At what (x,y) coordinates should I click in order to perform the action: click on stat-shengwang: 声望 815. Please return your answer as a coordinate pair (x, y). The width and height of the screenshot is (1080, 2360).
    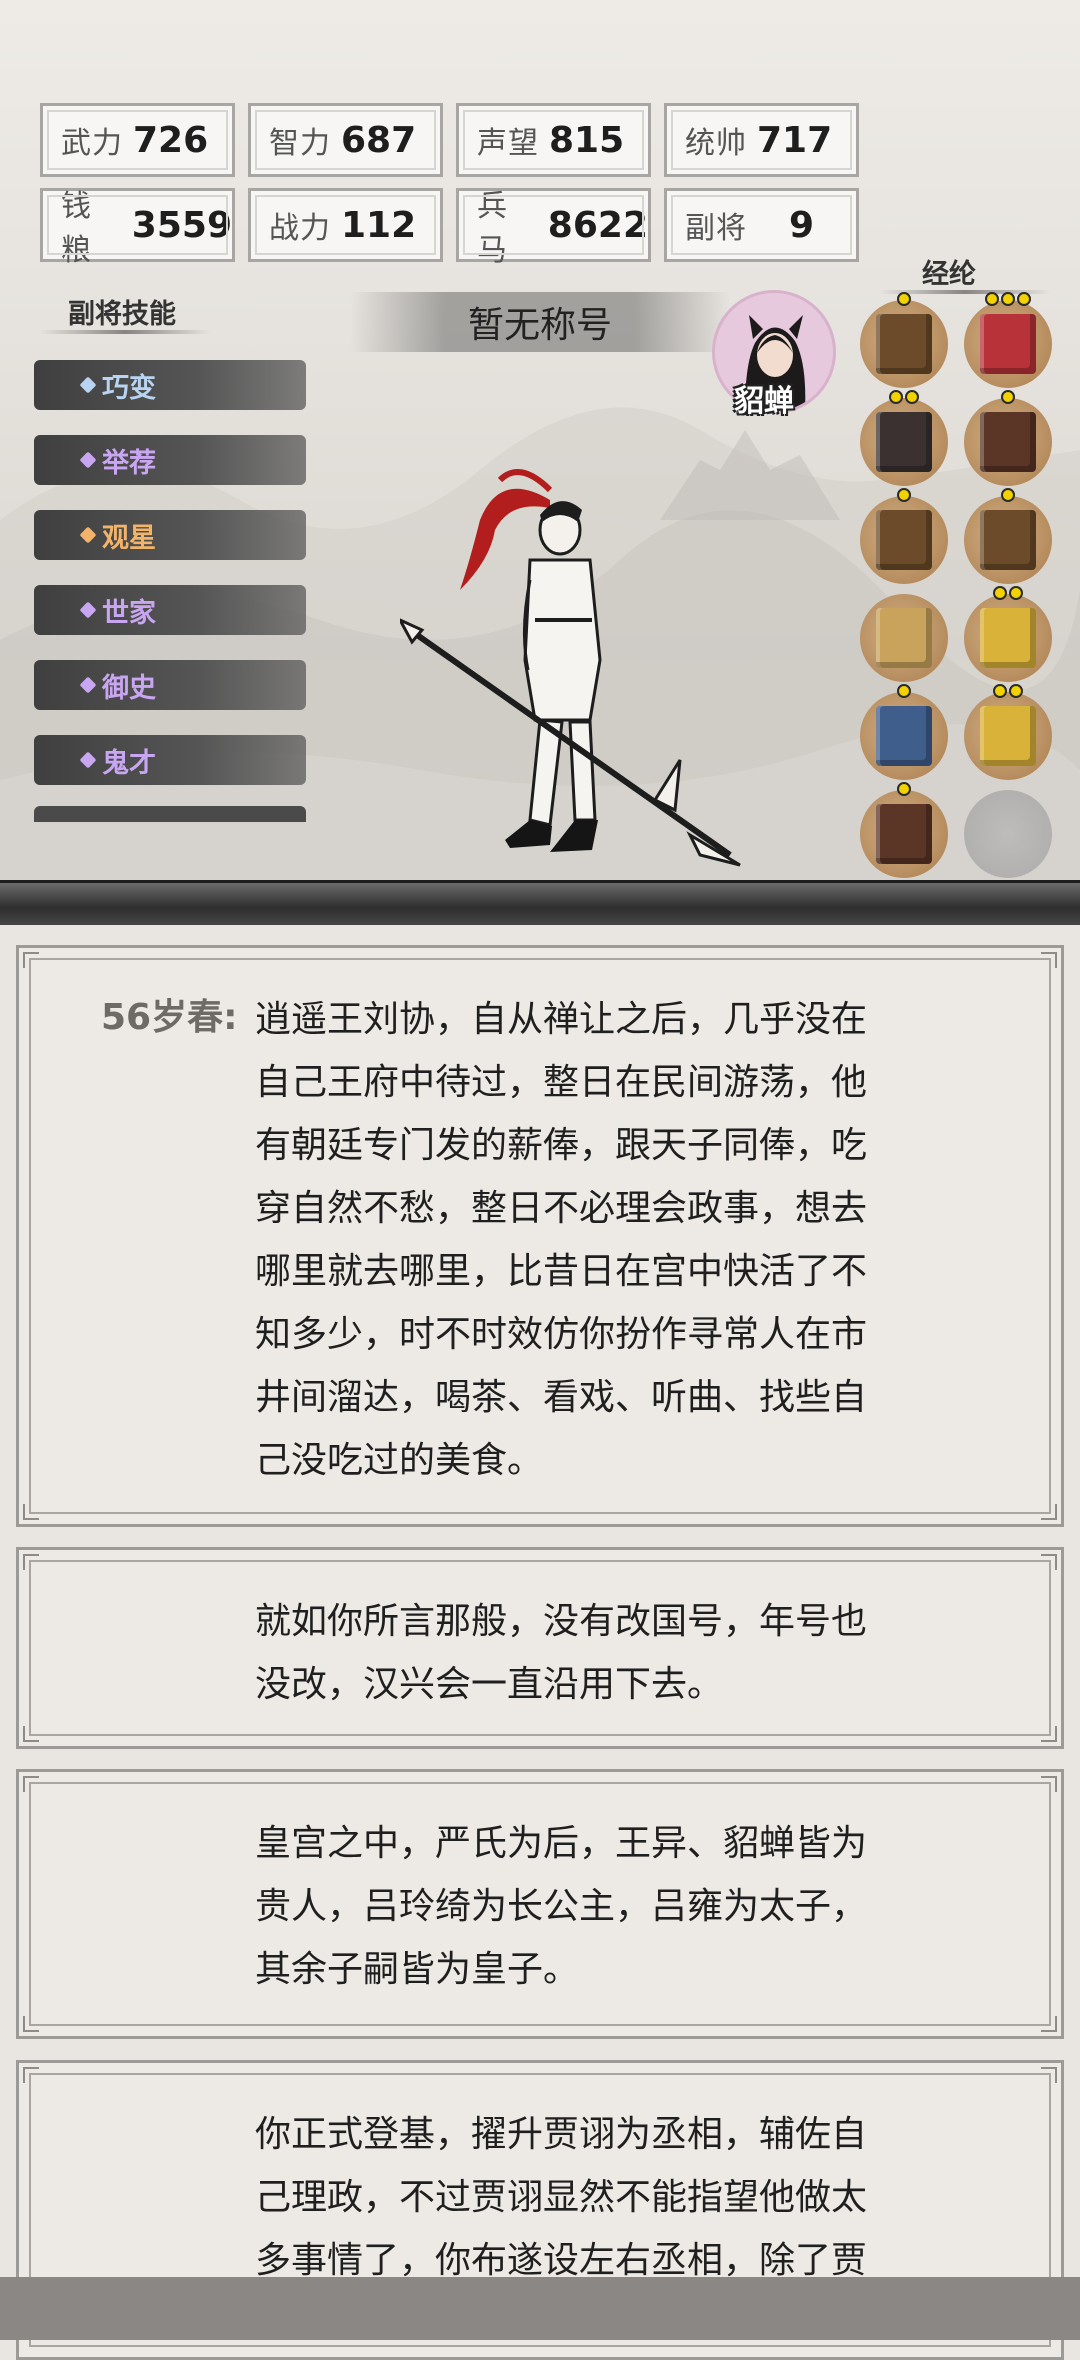
    Looking at the image, I should click on (553, 140).